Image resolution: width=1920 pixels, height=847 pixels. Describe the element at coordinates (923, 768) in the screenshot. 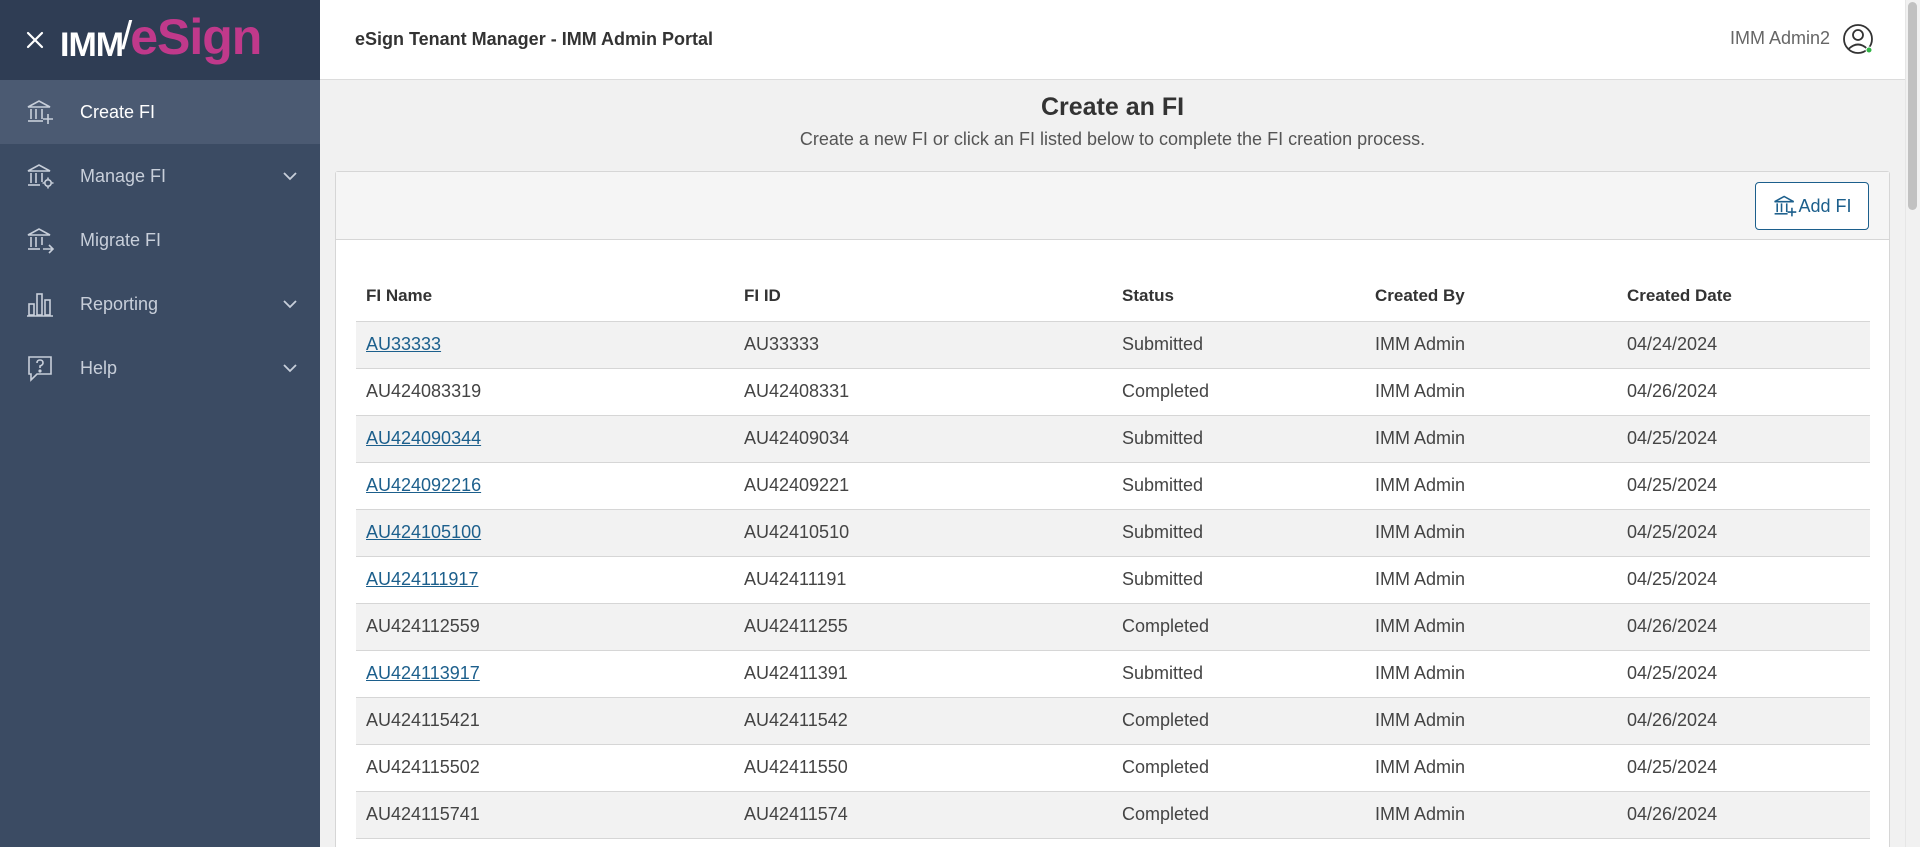

I see `fi-id-cell: AU42411550` at that location.